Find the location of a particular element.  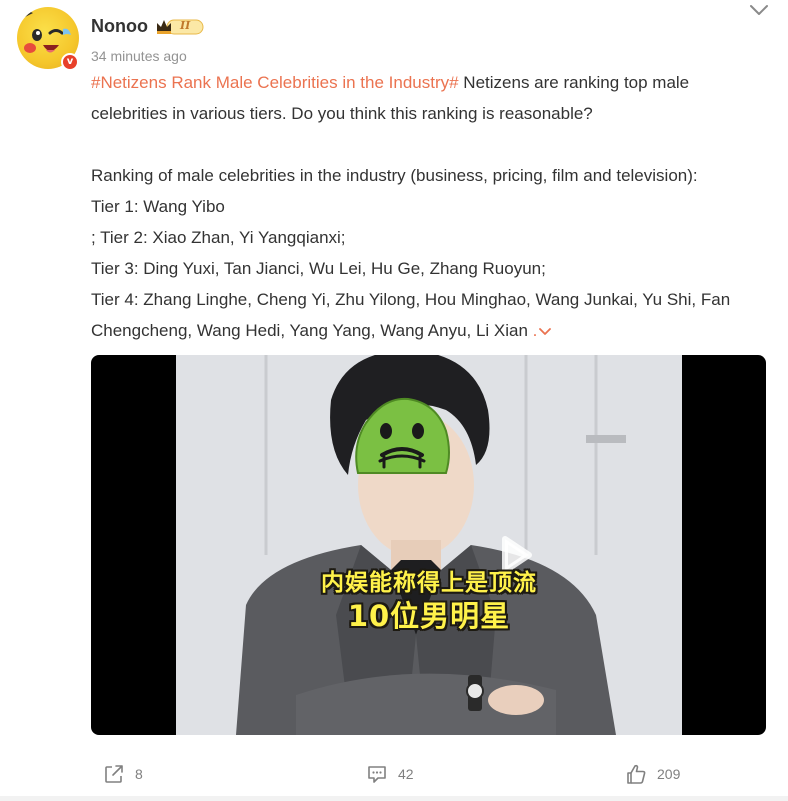

rank-badge: II is located at coordinates (180, 27).